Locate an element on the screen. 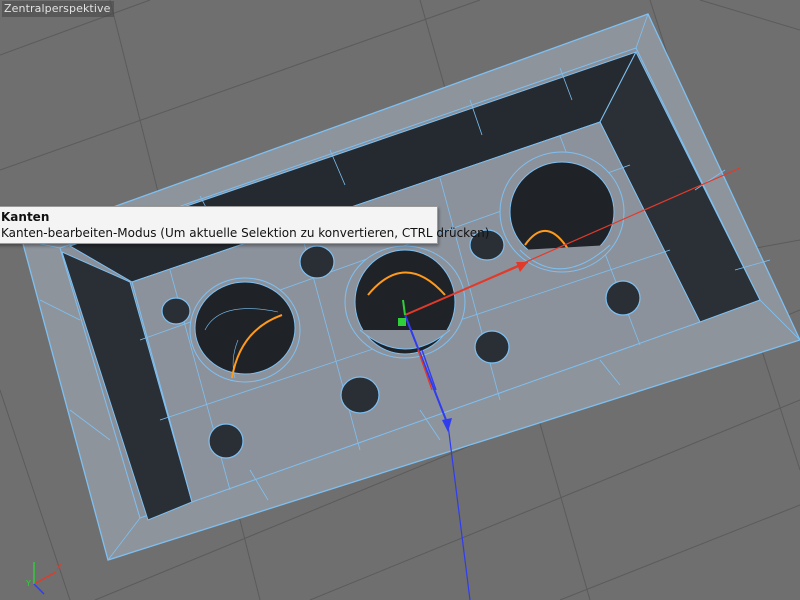 The image size is (800, 600). cylinder-hole-left is located at coordinates (245, 330).